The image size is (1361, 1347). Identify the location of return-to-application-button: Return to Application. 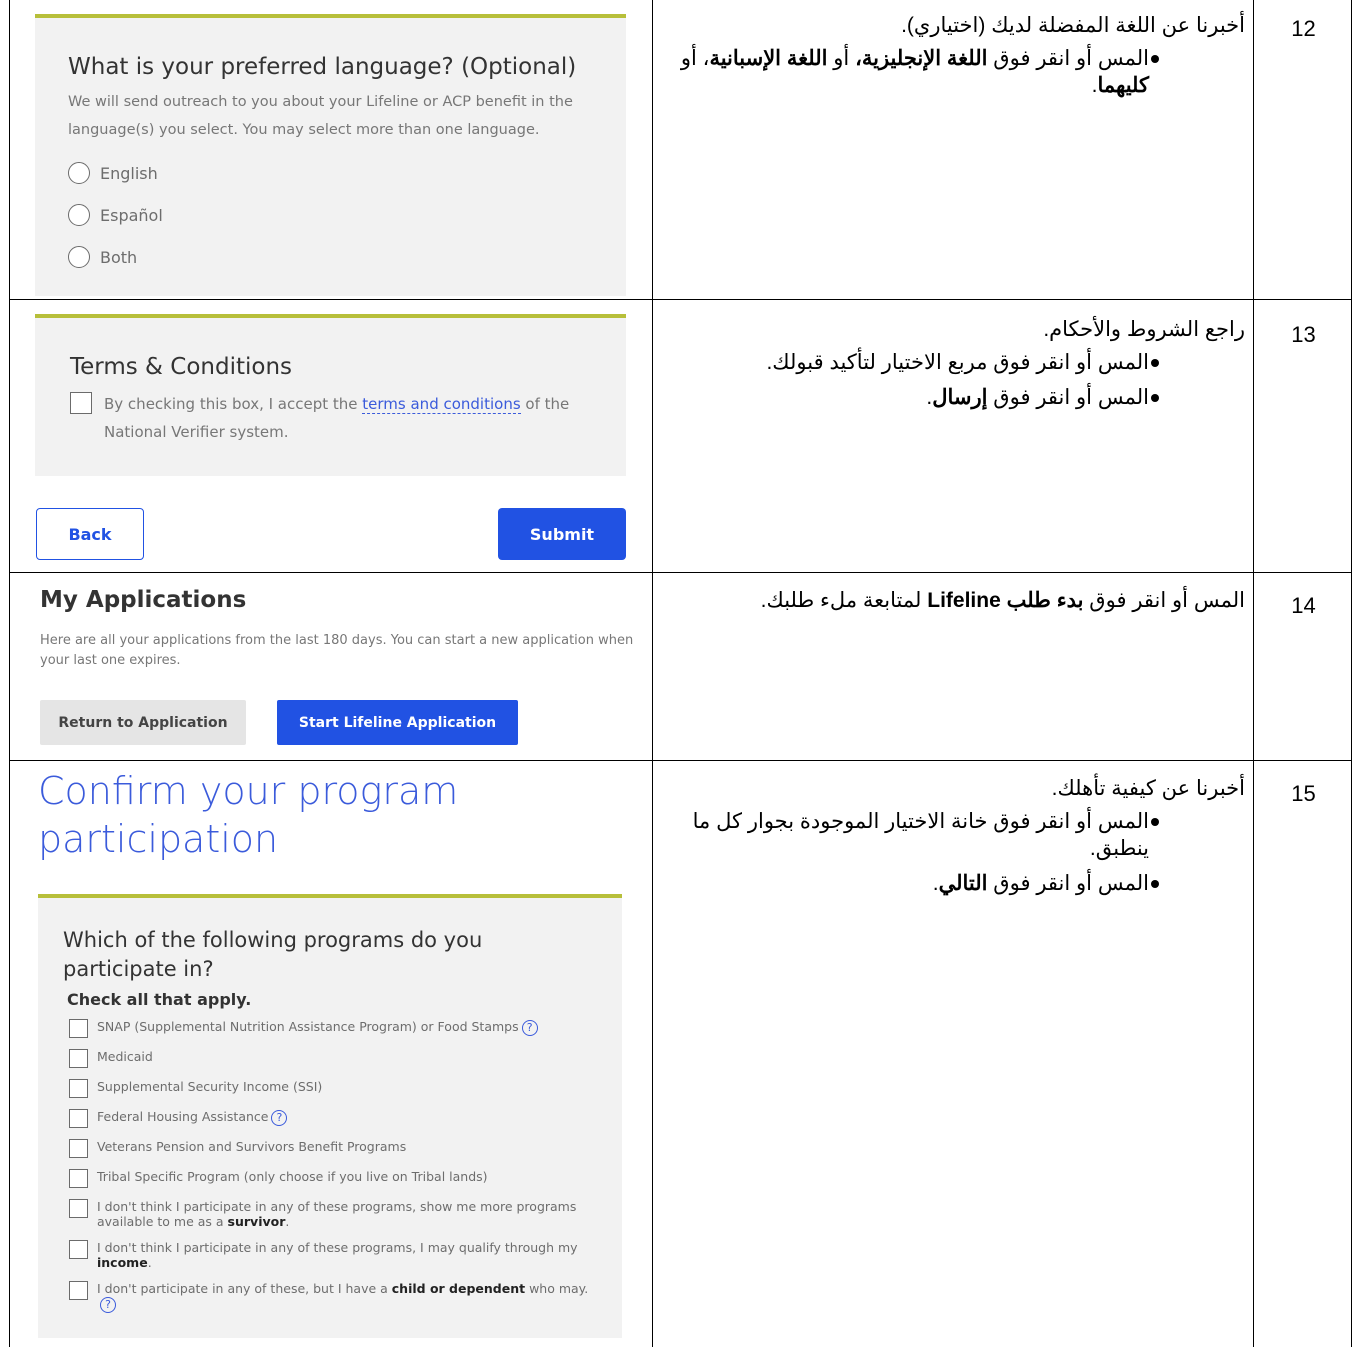
(143, 722).